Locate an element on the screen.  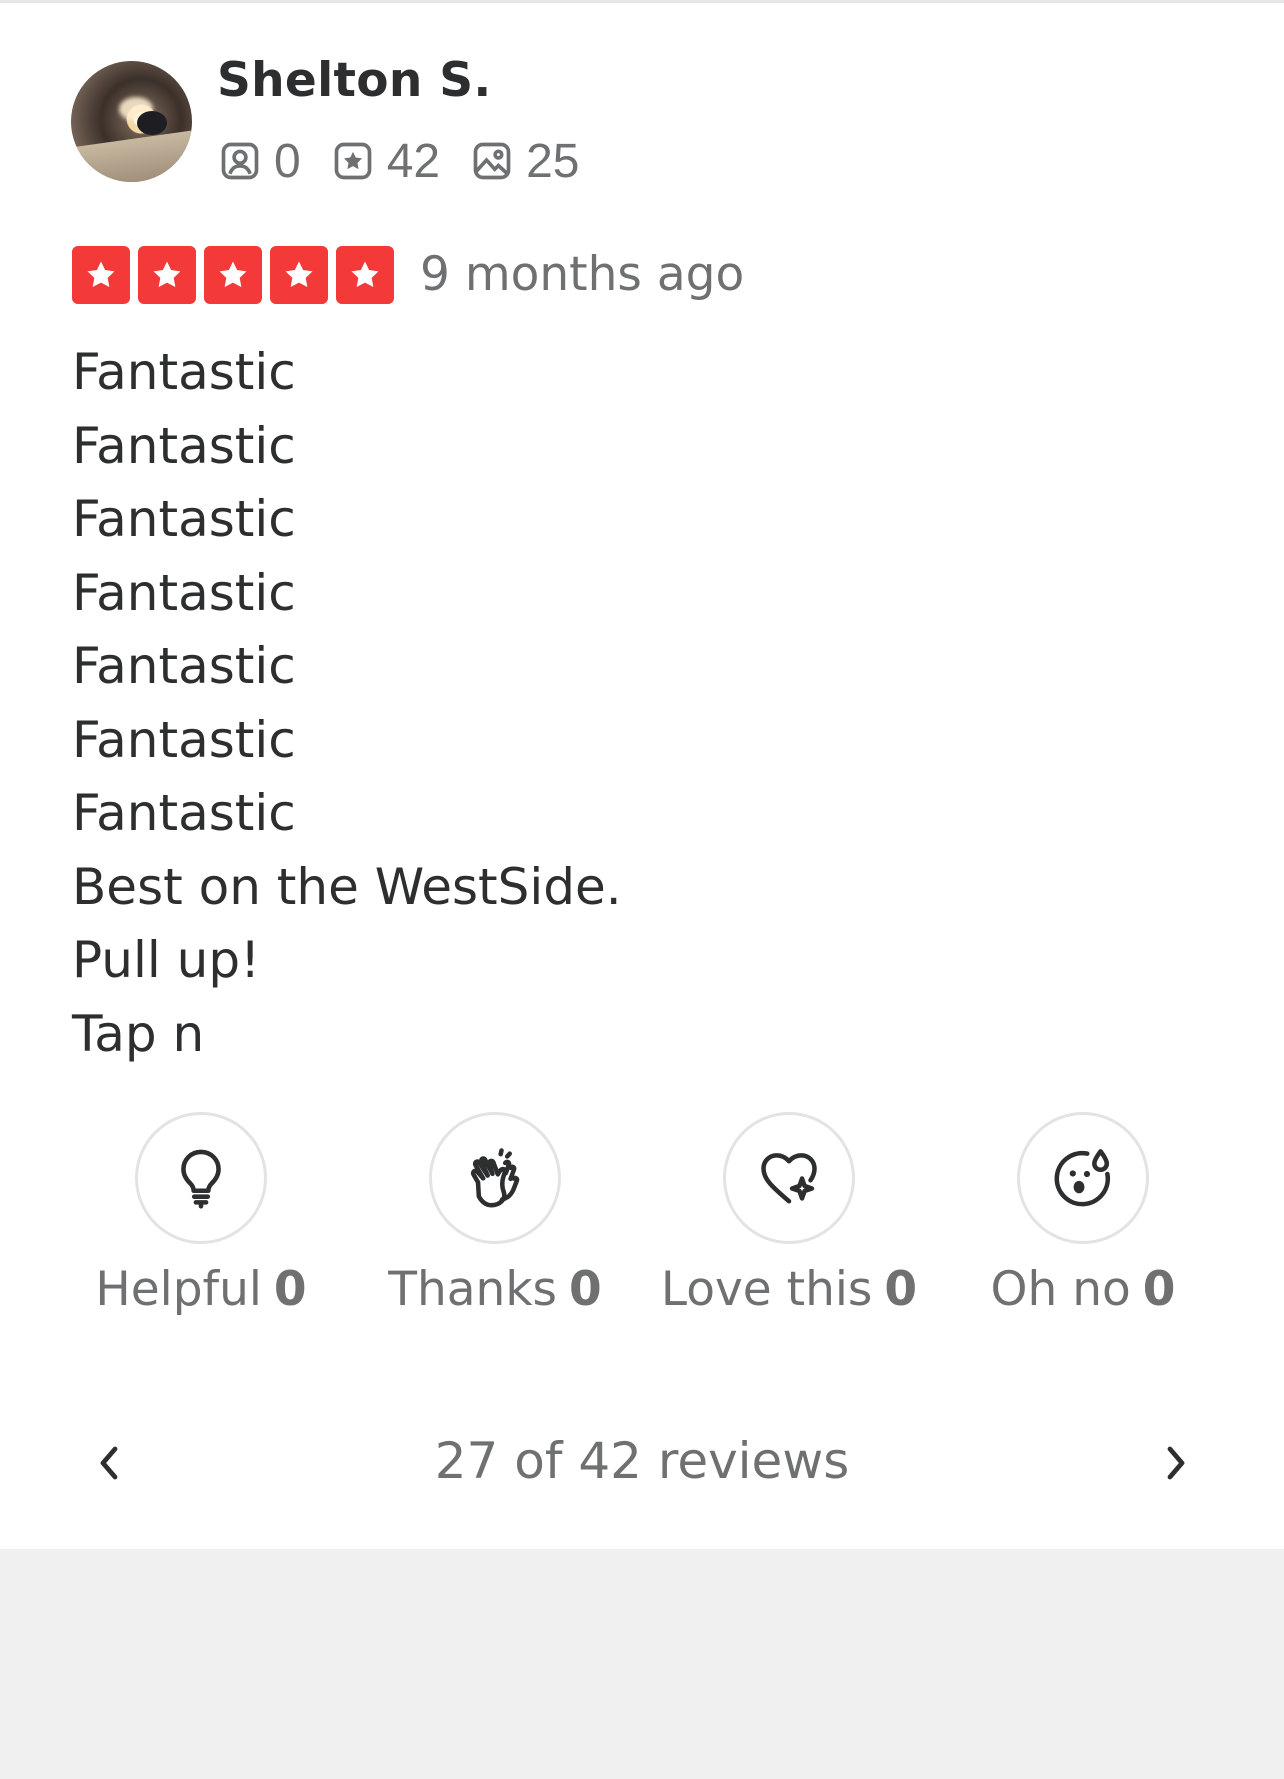
next-review-button is located at coordinates (1176, 1463).